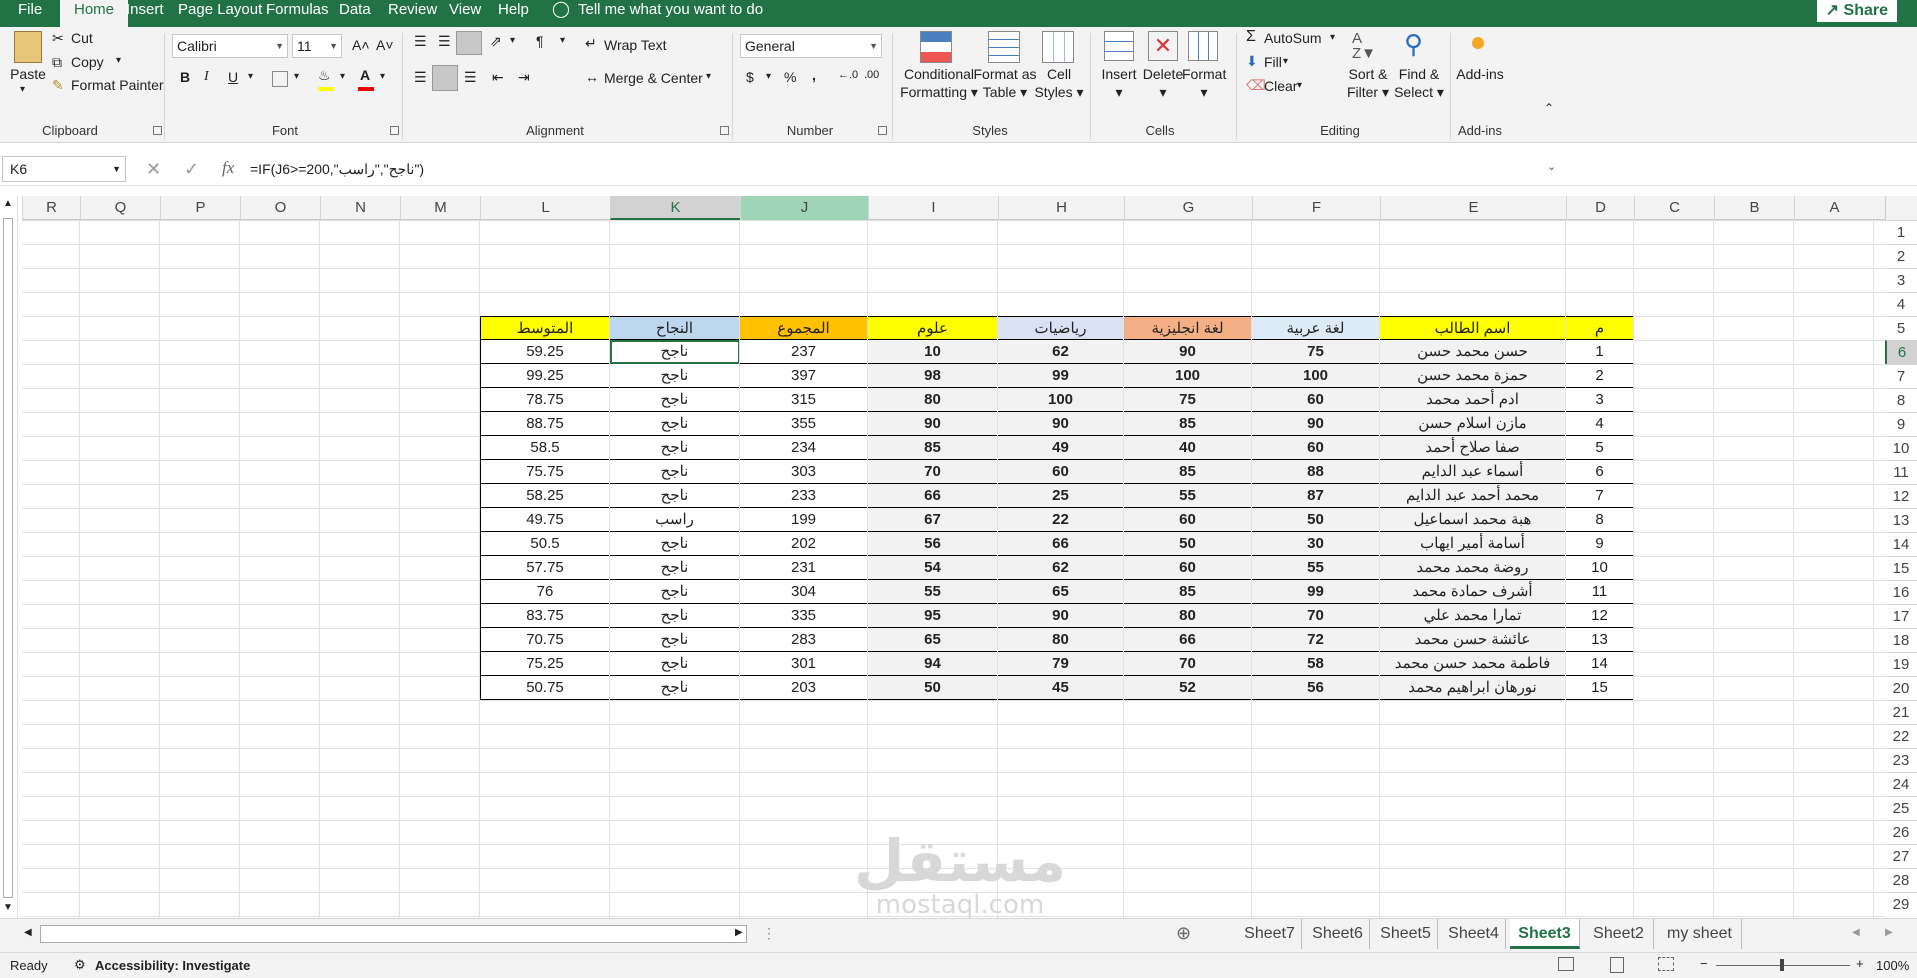 This screenshot has width=1917, height=978. I want to click on table-cell-L: 59.25, so click(545, 352).